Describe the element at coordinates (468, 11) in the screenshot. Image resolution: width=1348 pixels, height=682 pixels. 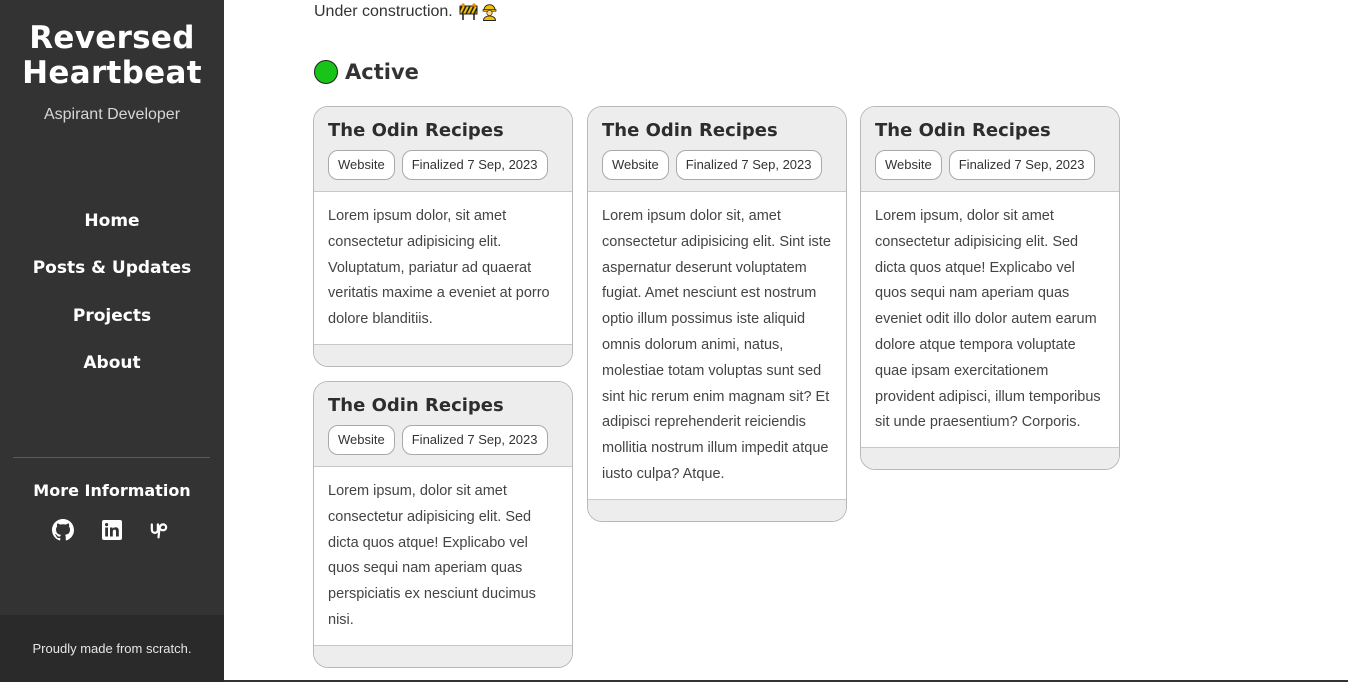
I see `construction-sign-icon` at that location.